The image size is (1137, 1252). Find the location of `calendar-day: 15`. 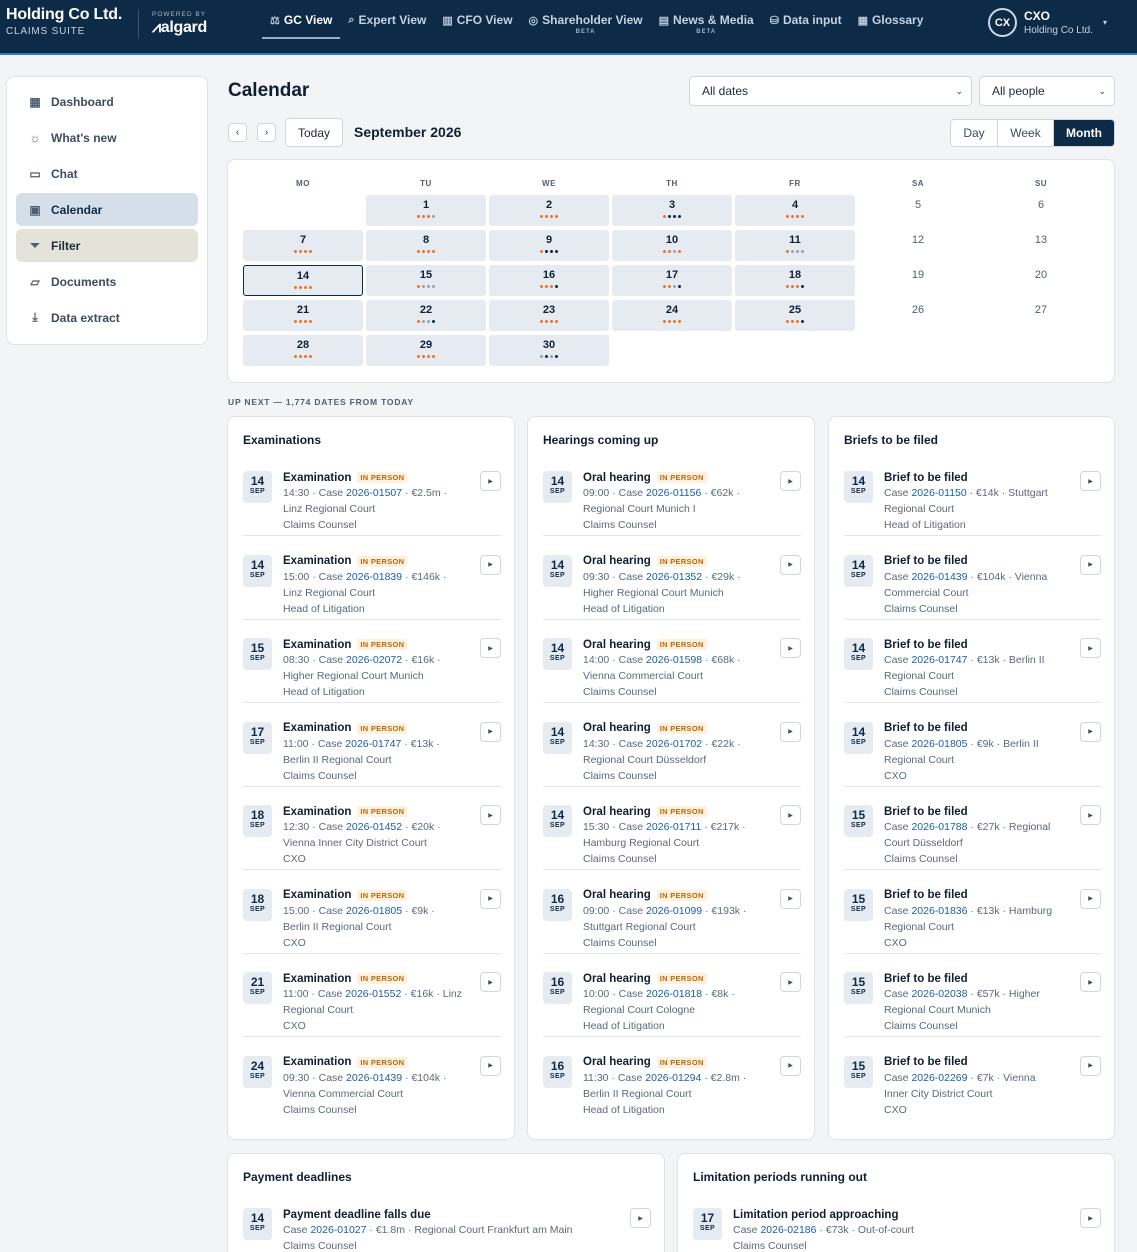

calendar-day: 15 is located at coordinates (426, 280).